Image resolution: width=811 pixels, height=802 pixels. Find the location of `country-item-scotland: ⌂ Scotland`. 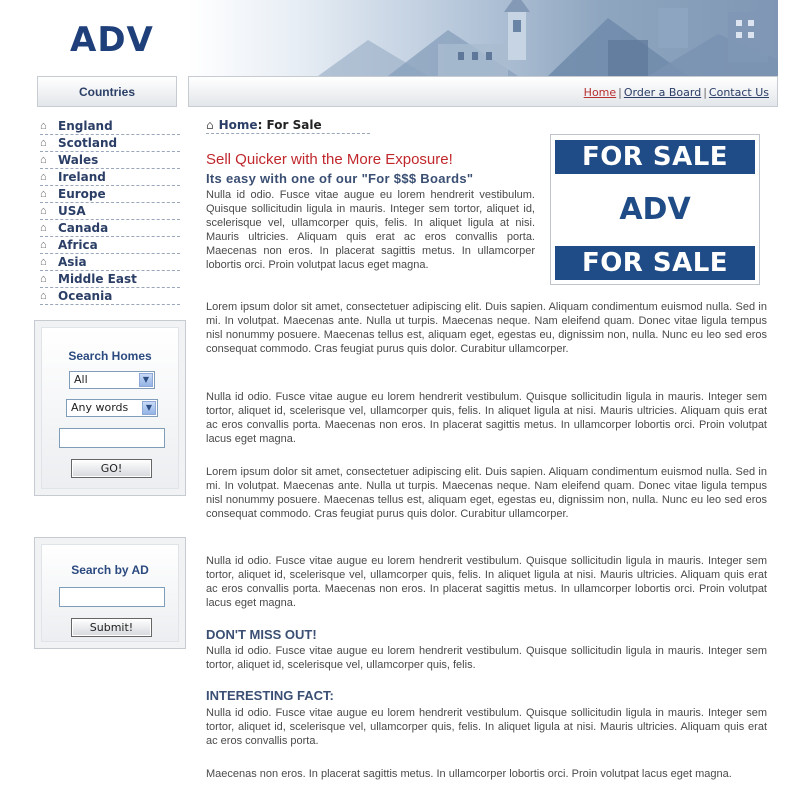

country-item-scotland: ⌂ Scotland is located at coordinates (110, 143).